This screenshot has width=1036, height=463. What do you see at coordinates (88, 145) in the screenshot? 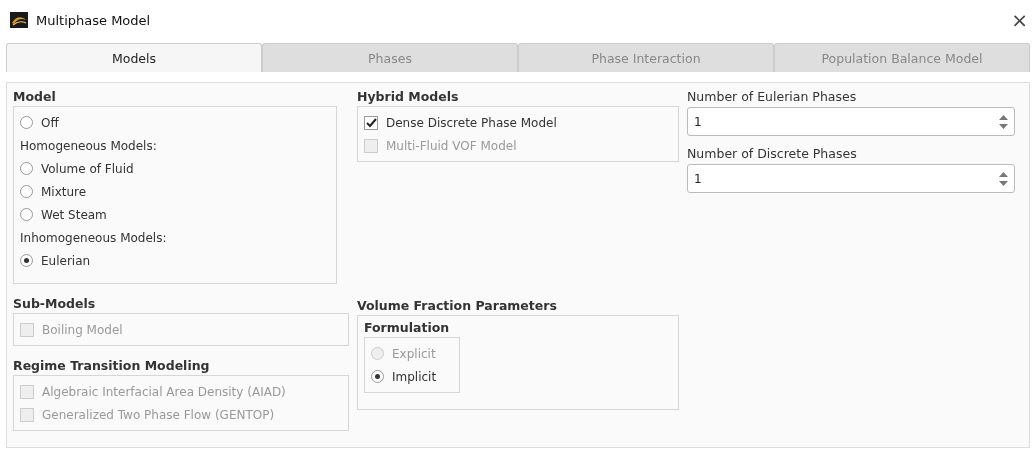
I see `subgroup-label: Homogeneous Models:` at bounding box center [88, 145].